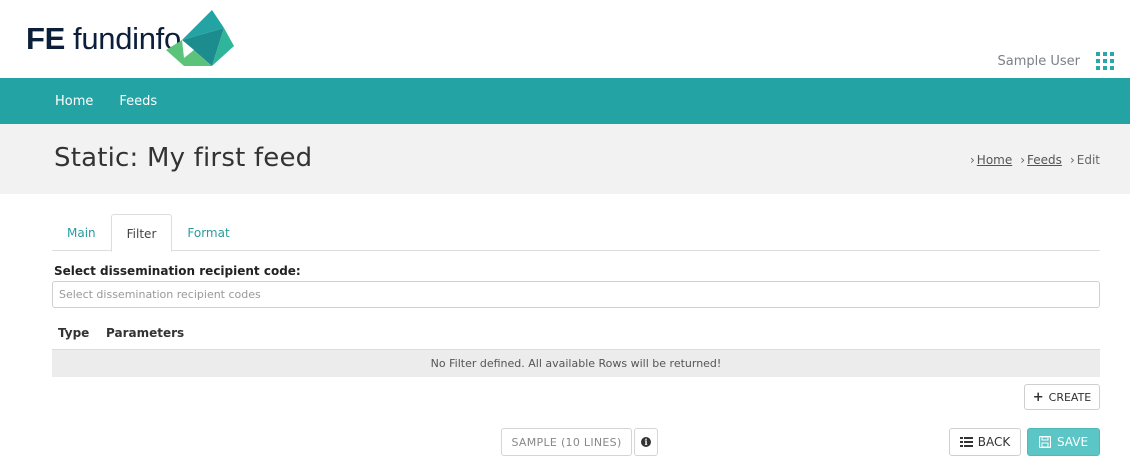 This screenshot has height=456, width=1130. Describe the element at coordinates (566, 442) in the screenshot. I see `sample-button: SAMPLE (10 LINES)` at that location.